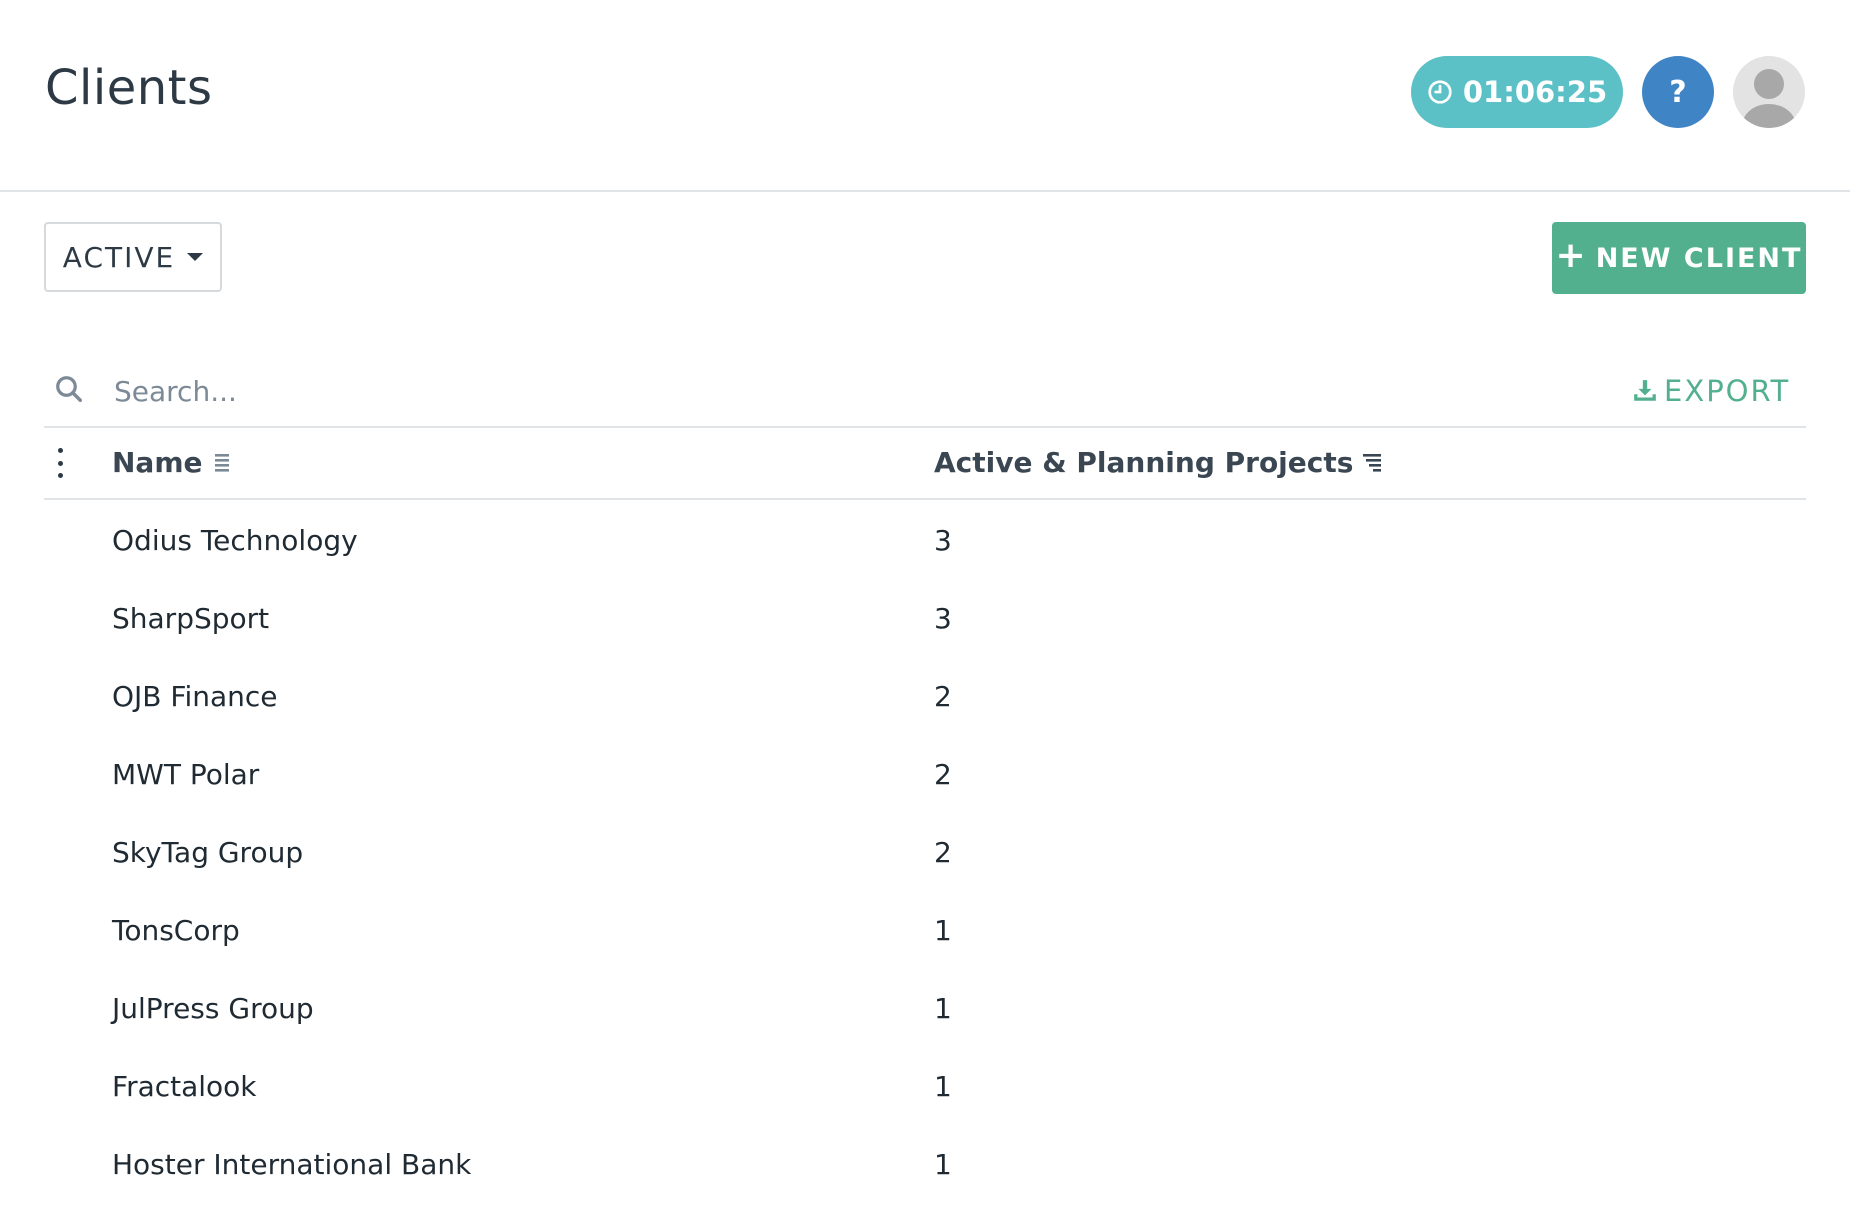 The width and height of the screenshot is (1850, 1220). What do you see at coordinates (185, 774) in the screenshot?
I see `client-name: MWT Polar` at bounding box center [185, 774].